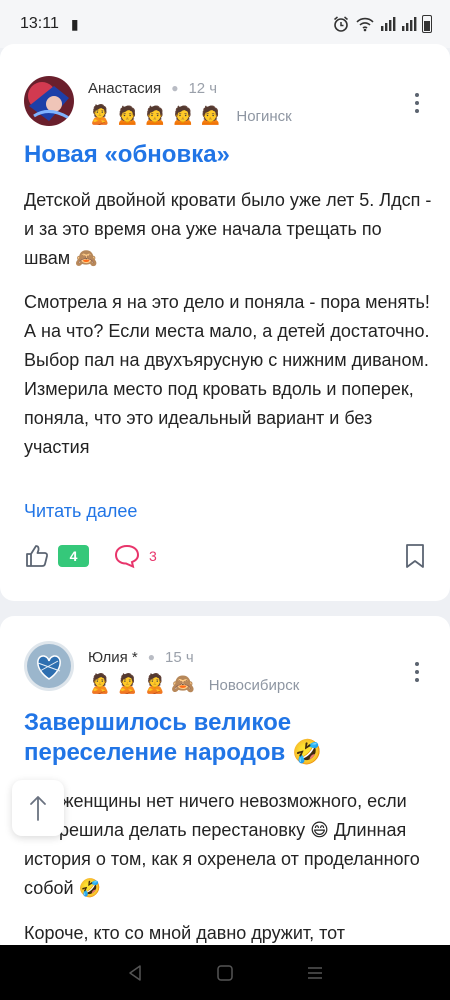 Image resolution: width=450 pixels, height=1000 pixels. What do you see at coordinates (135, 973) in the screenshot?
I see `back-icon` at bounding box center [135, 973].